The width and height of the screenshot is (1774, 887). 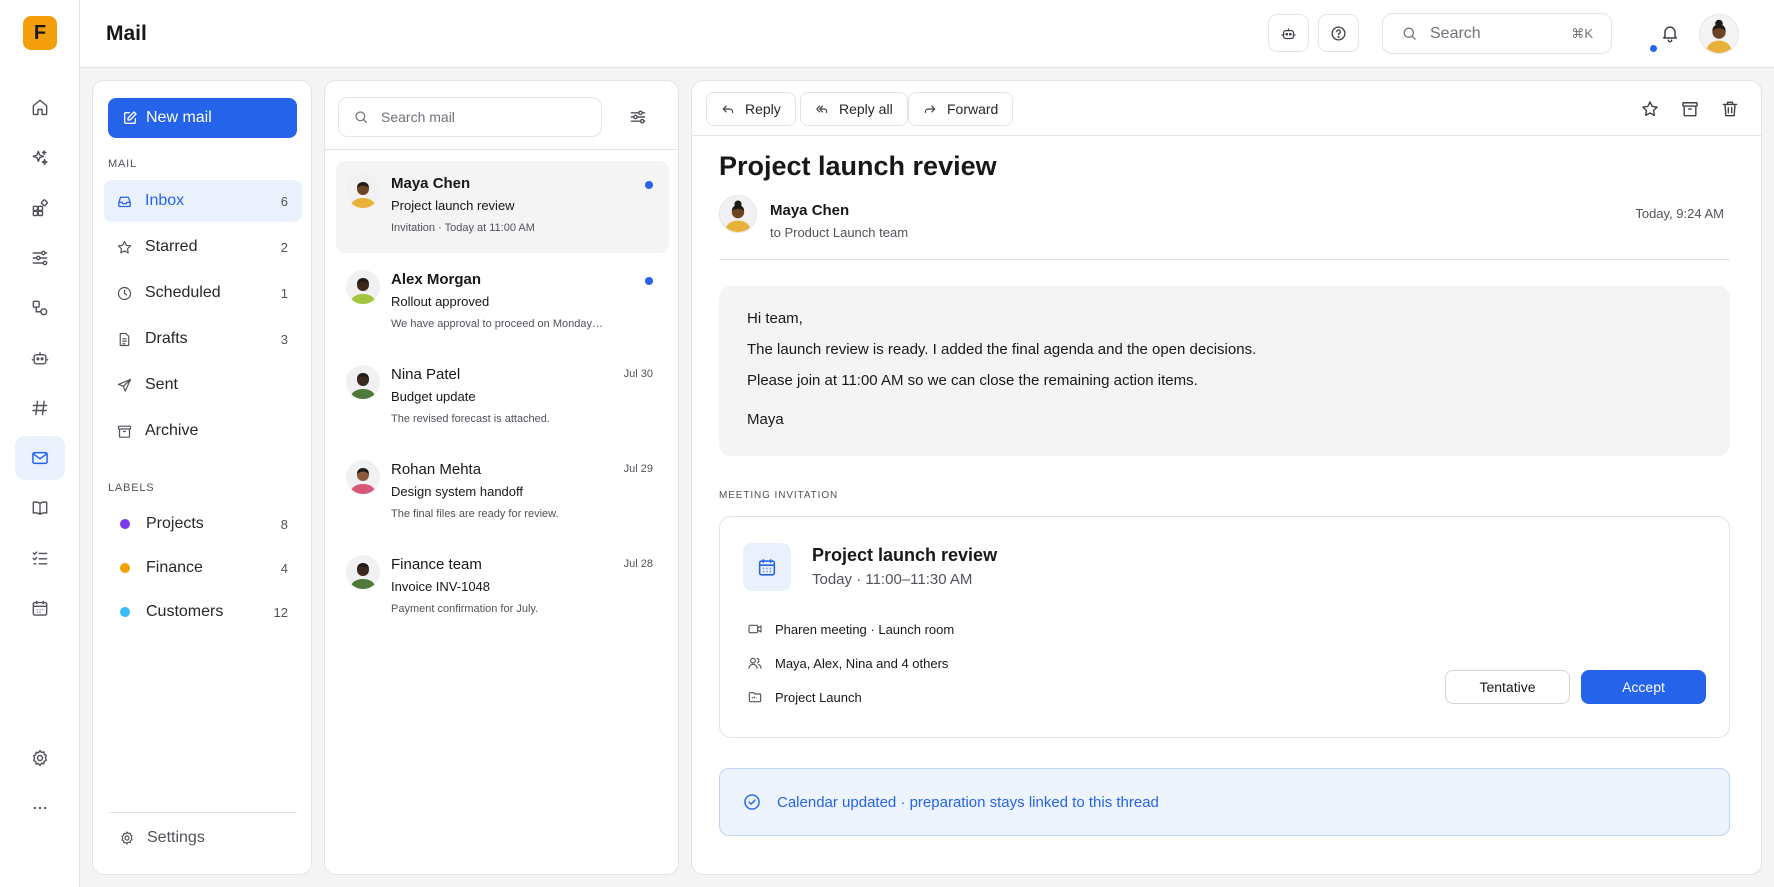 I want to click on users-icon, so click(x=761, y=663).